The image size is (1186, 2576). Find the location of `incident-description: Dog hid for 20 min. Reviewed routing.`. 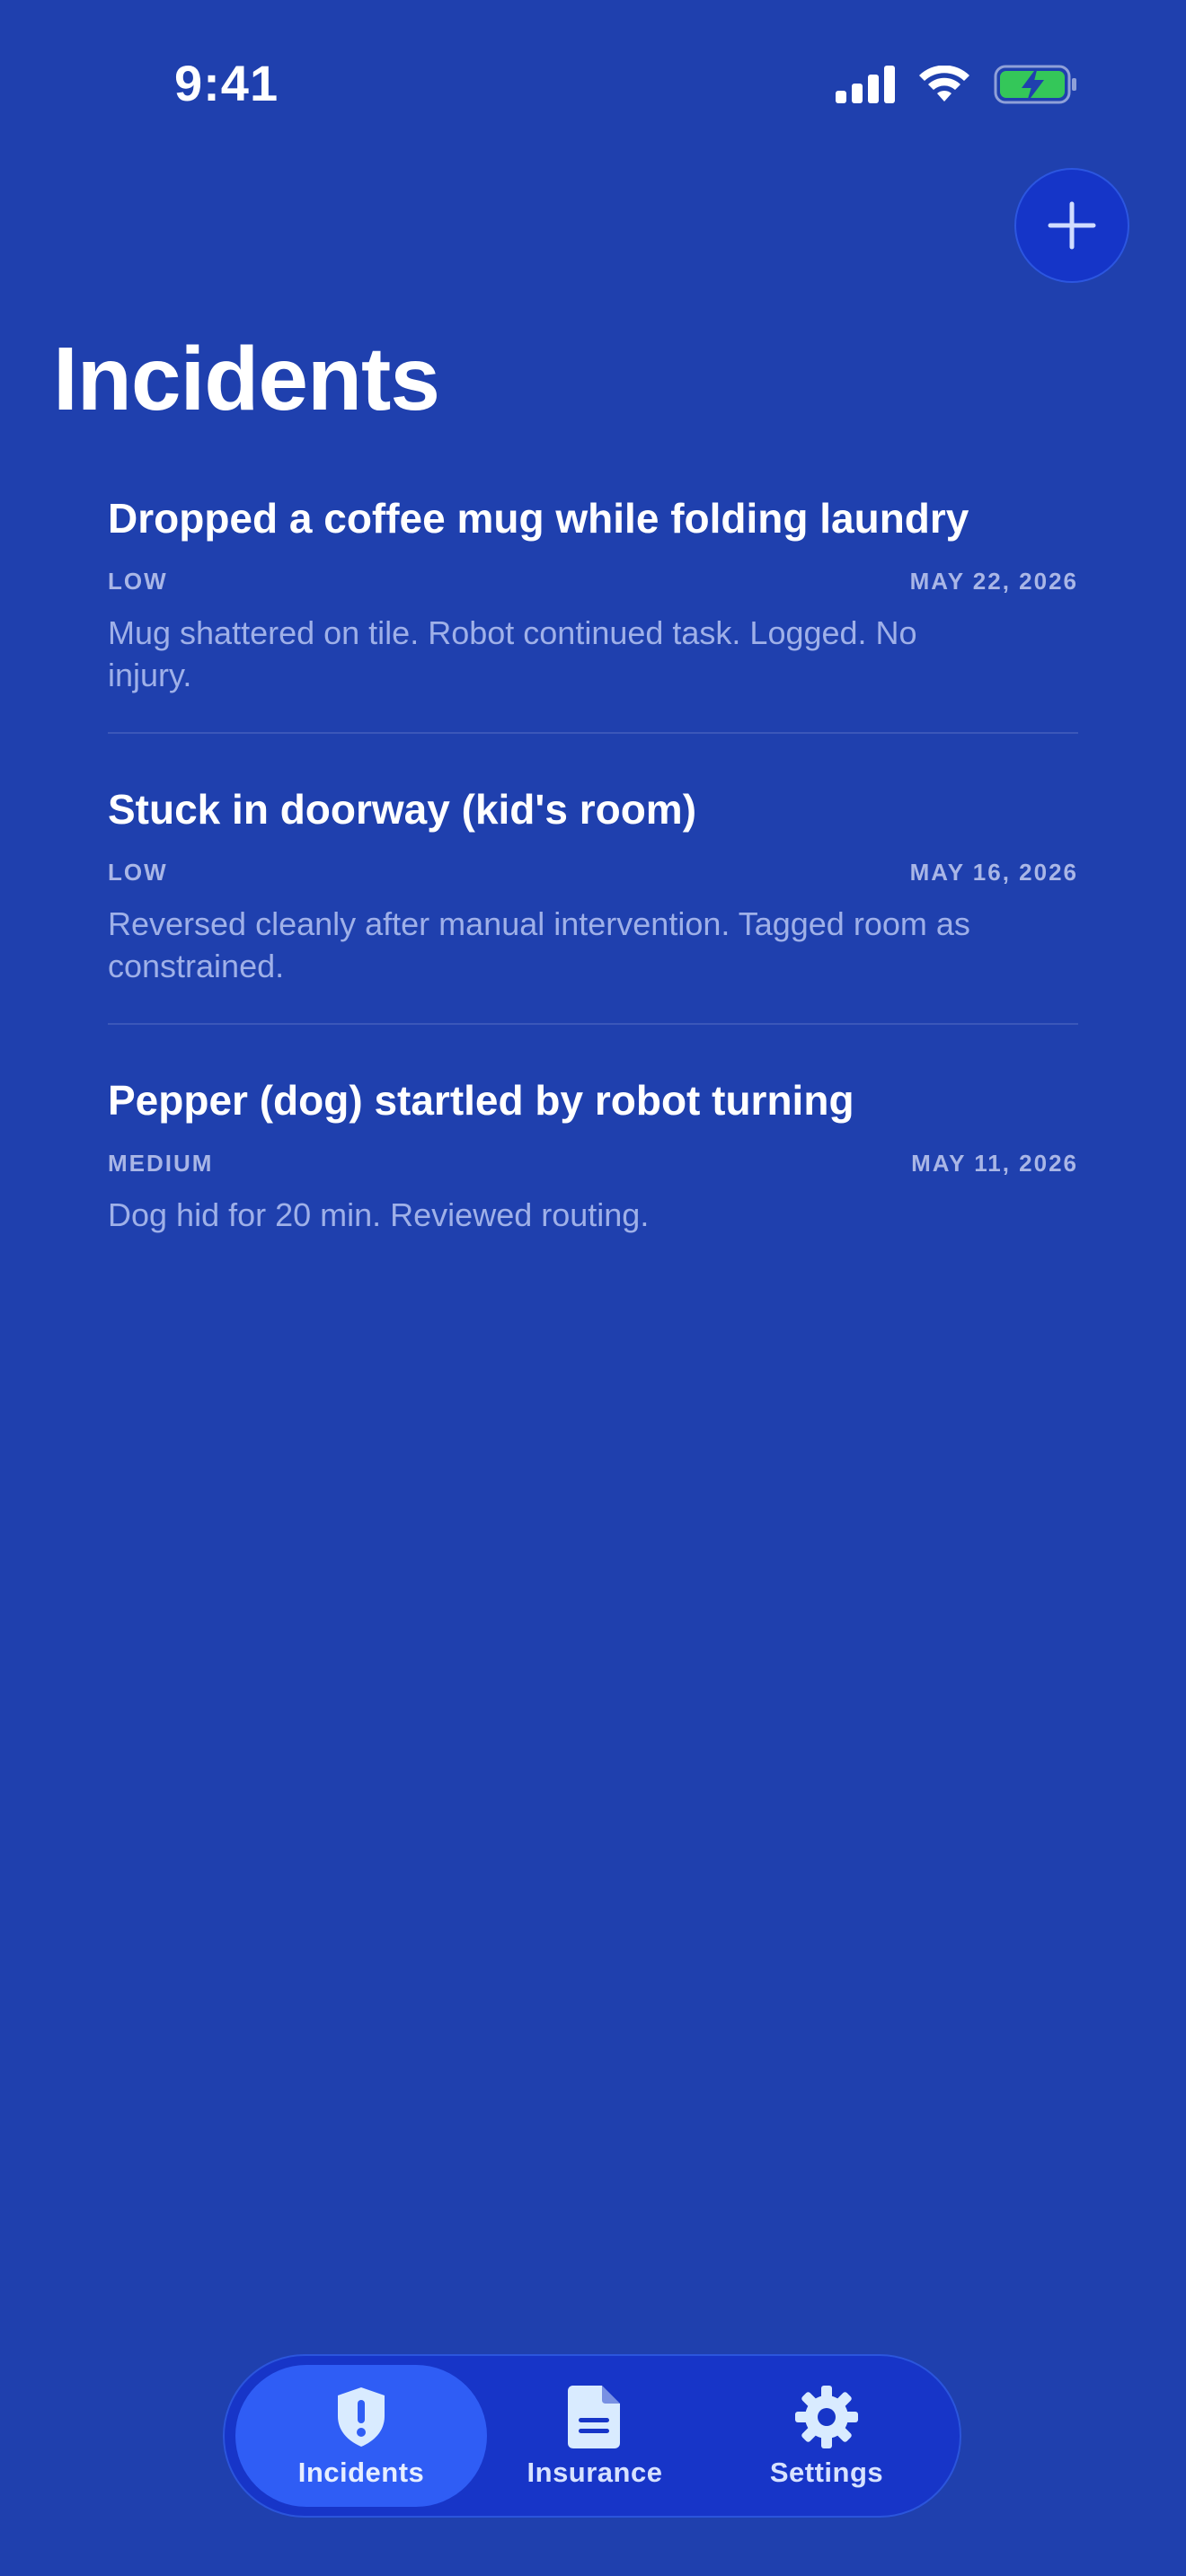

incident-description: Dog hid for 20 min. Reviewed routing. is located at coordinates (379, 1214).